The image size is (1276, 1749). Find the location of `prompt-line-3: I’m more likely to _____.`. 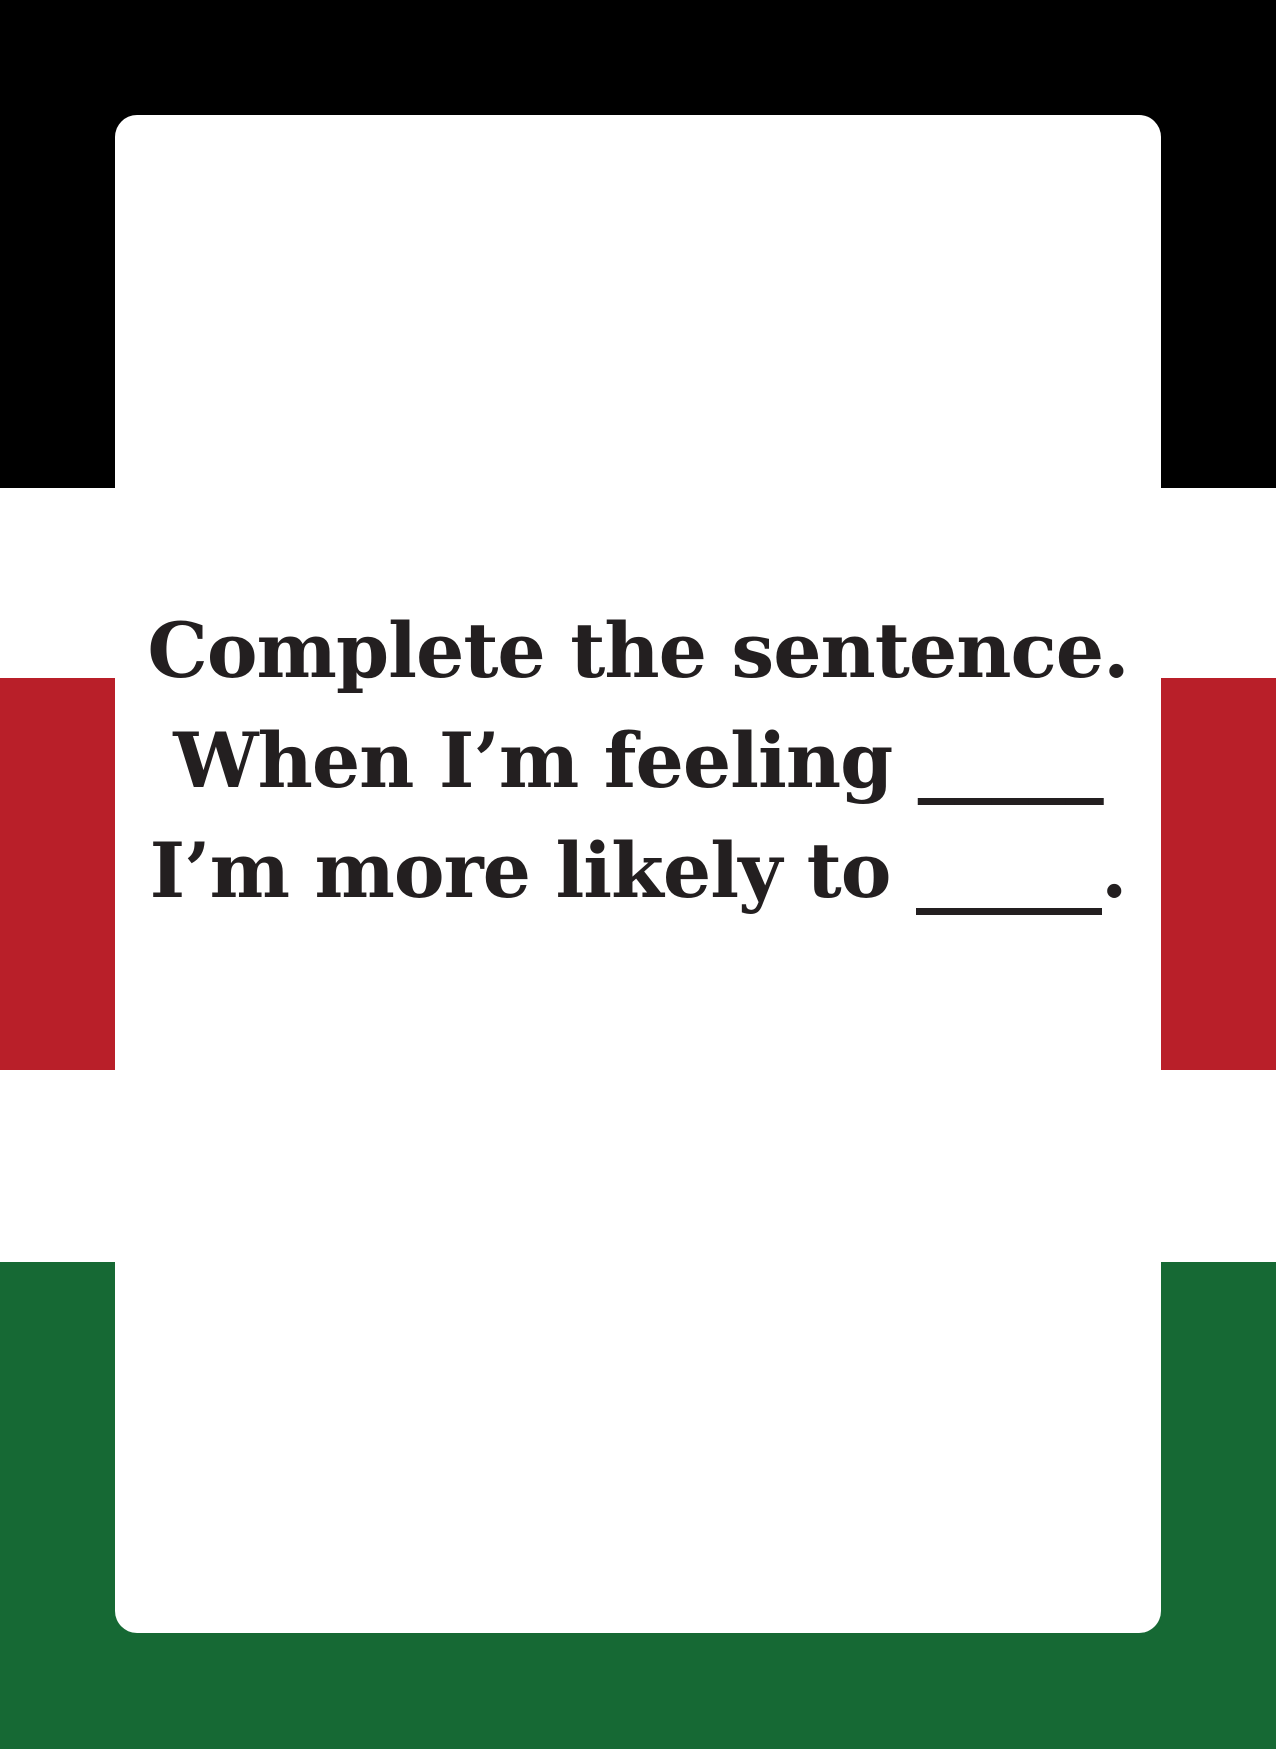

prompt-line-3: I’m more likely to _____. is located at coordinates (638, 870).